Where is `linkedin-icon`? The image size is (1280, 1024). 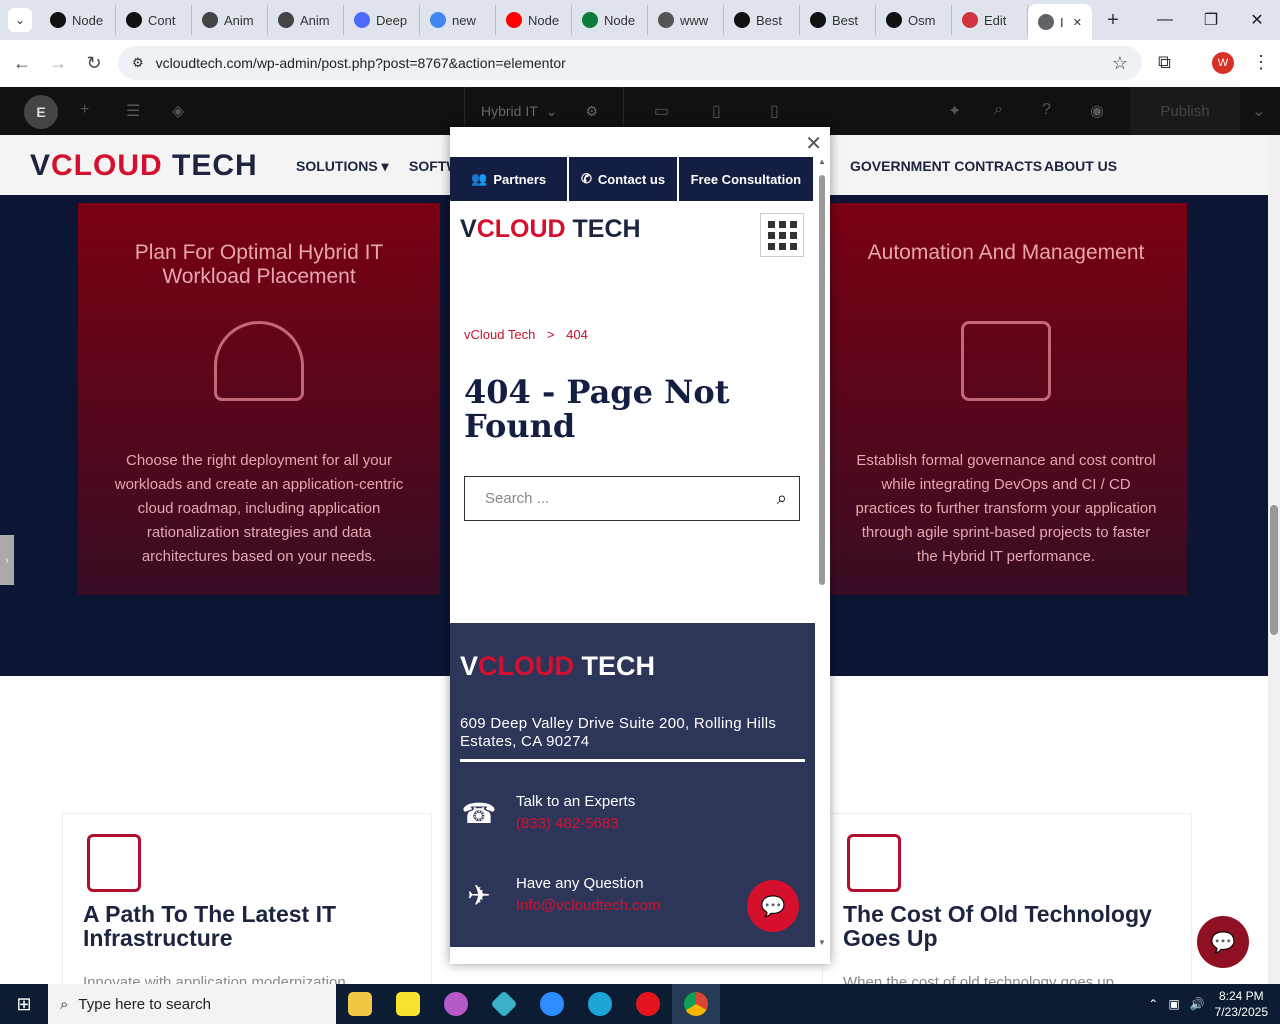
linkedin-icon is located at coordinates (666, 20).